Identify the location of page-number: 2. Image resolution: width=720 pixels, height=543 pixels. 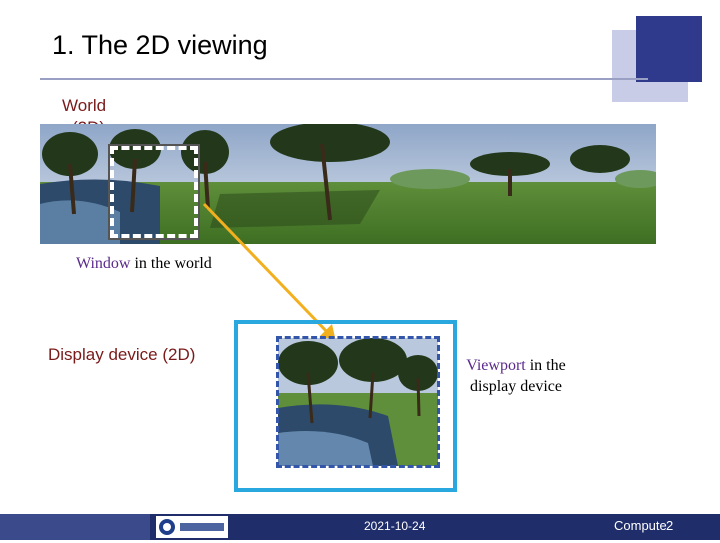
(670, 525).